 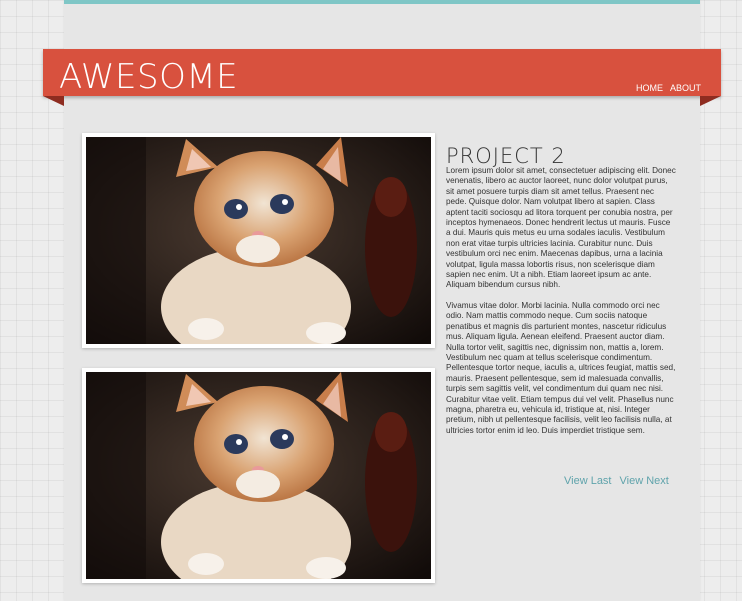 What do you see at coordinates (616, 481) in the screenshot?
I see `project-pager: View Last View Next` at bounding box center [616, 481].